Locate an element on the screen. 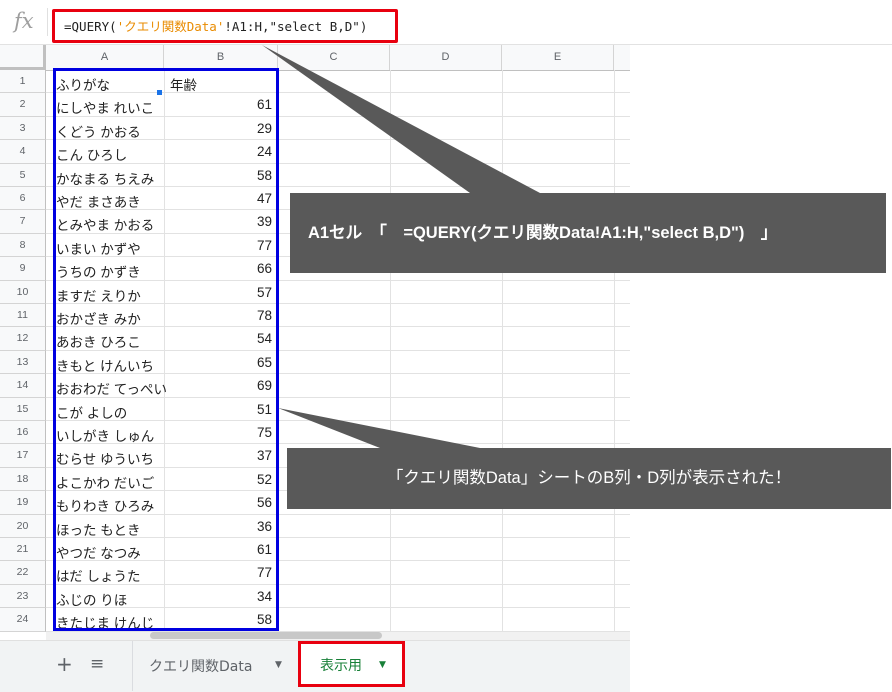  add-sheet-icon: + is located at coordinates (64, 664).